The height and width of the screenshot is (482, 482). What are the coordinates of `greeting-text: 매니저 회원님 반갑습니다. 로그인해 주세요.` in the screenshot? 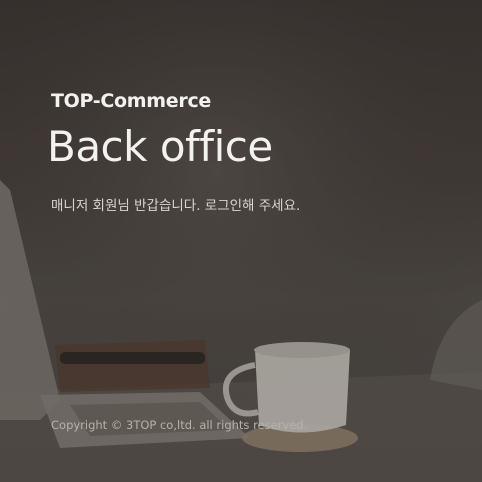 It's located at (176, 206).